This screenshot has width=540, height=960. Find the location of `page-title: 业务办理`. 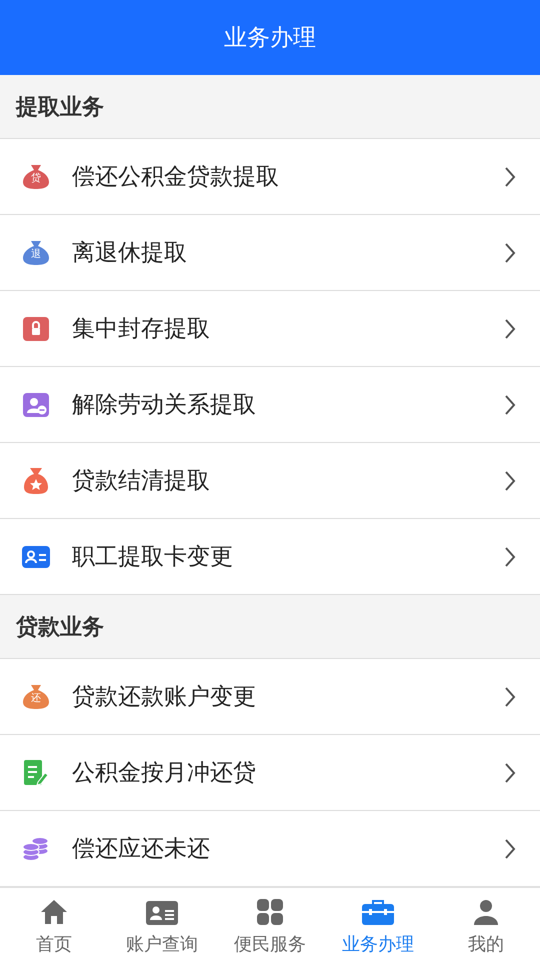

page-title: 业务办理 is located at coordinates (270, 38).